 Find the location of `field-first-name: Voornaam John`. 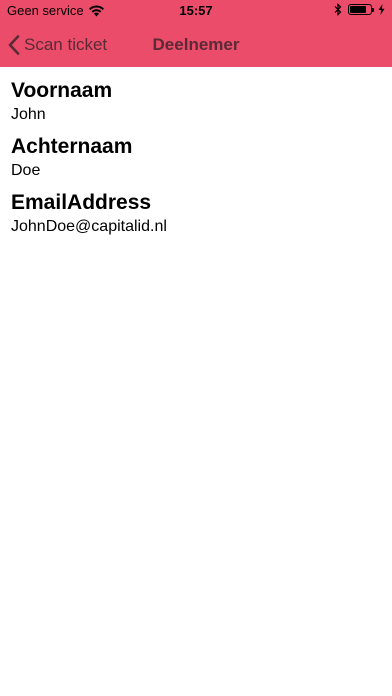

field-first-name: Voornaam John is located at coordinates (196, 102).